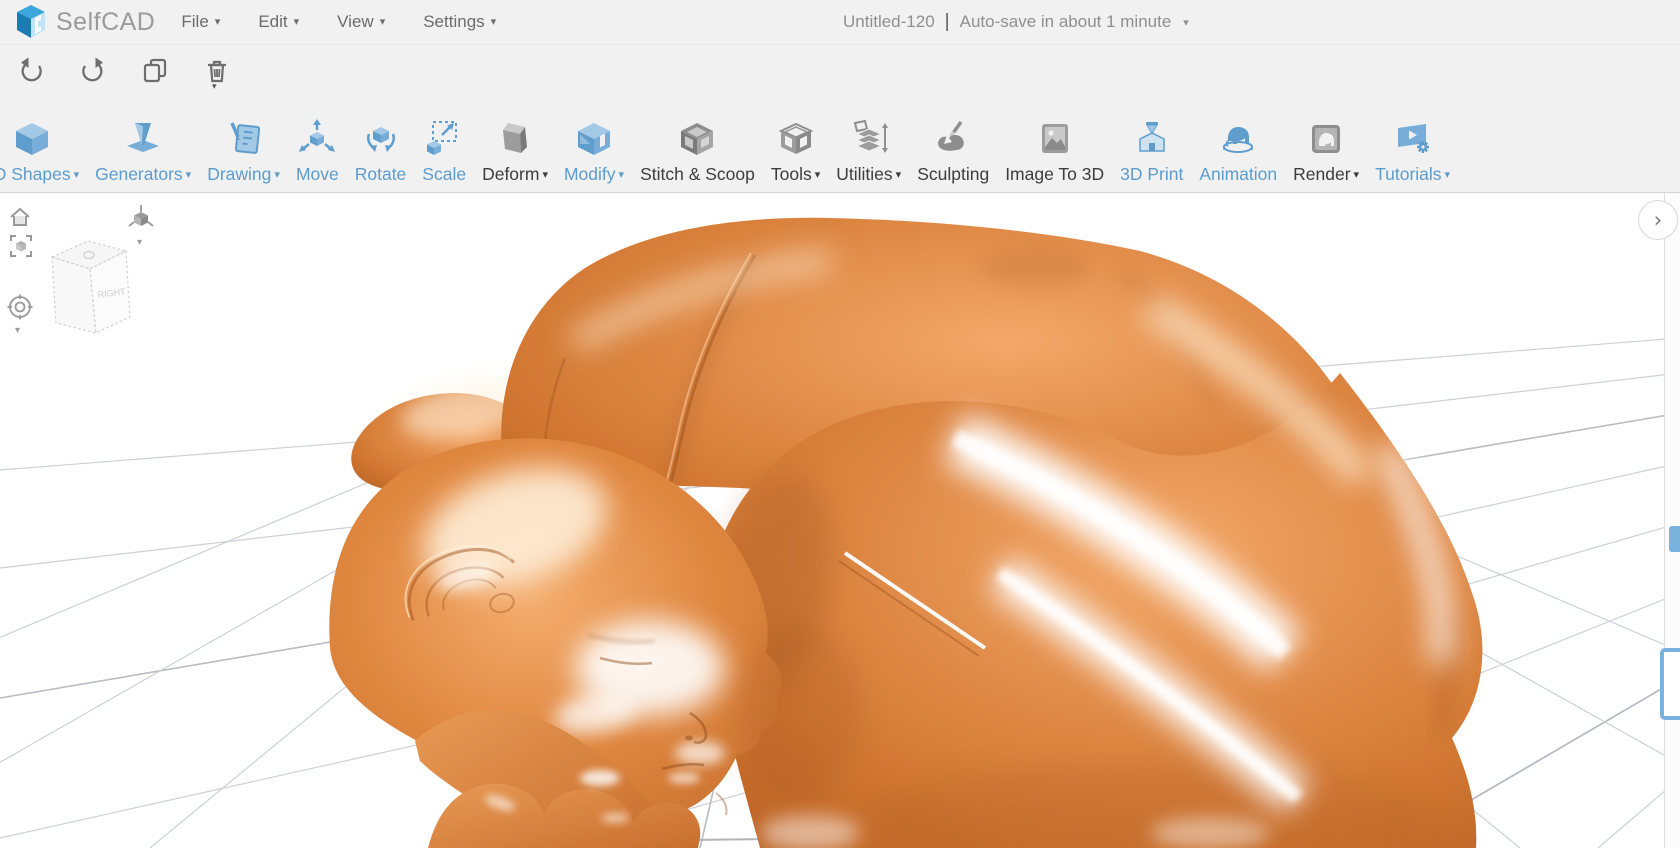 The image size is (1680, 848). Describe the element at coordinates (273, 21) in the screenshot. I see `menu-label: Edit` at that location.